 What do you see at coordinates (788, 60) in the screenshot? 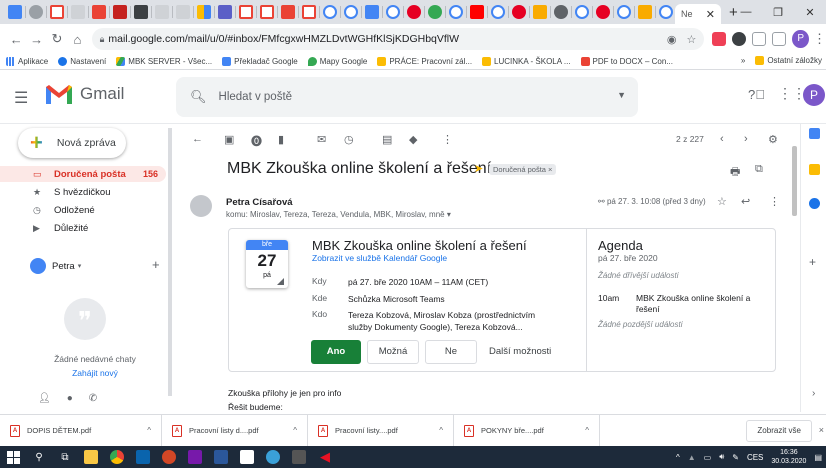
I see `bookmark-other: Ostatní záložky` at bounding box center [788, 60].